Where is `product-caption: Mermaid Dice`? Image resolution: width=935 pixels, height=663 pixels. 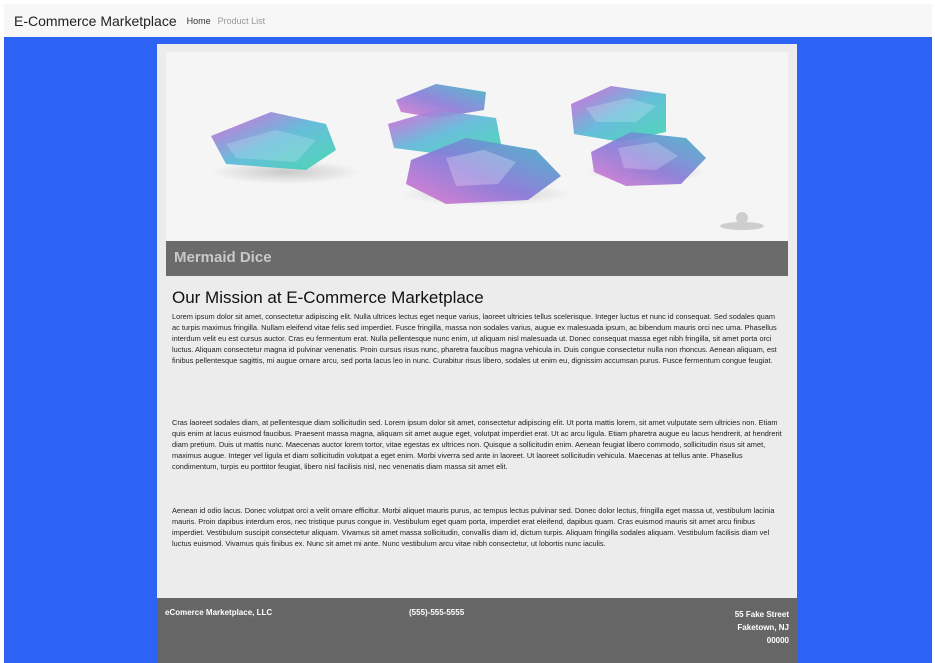 product-caption: Mermaid Dice is located at coordinates (223, 257).